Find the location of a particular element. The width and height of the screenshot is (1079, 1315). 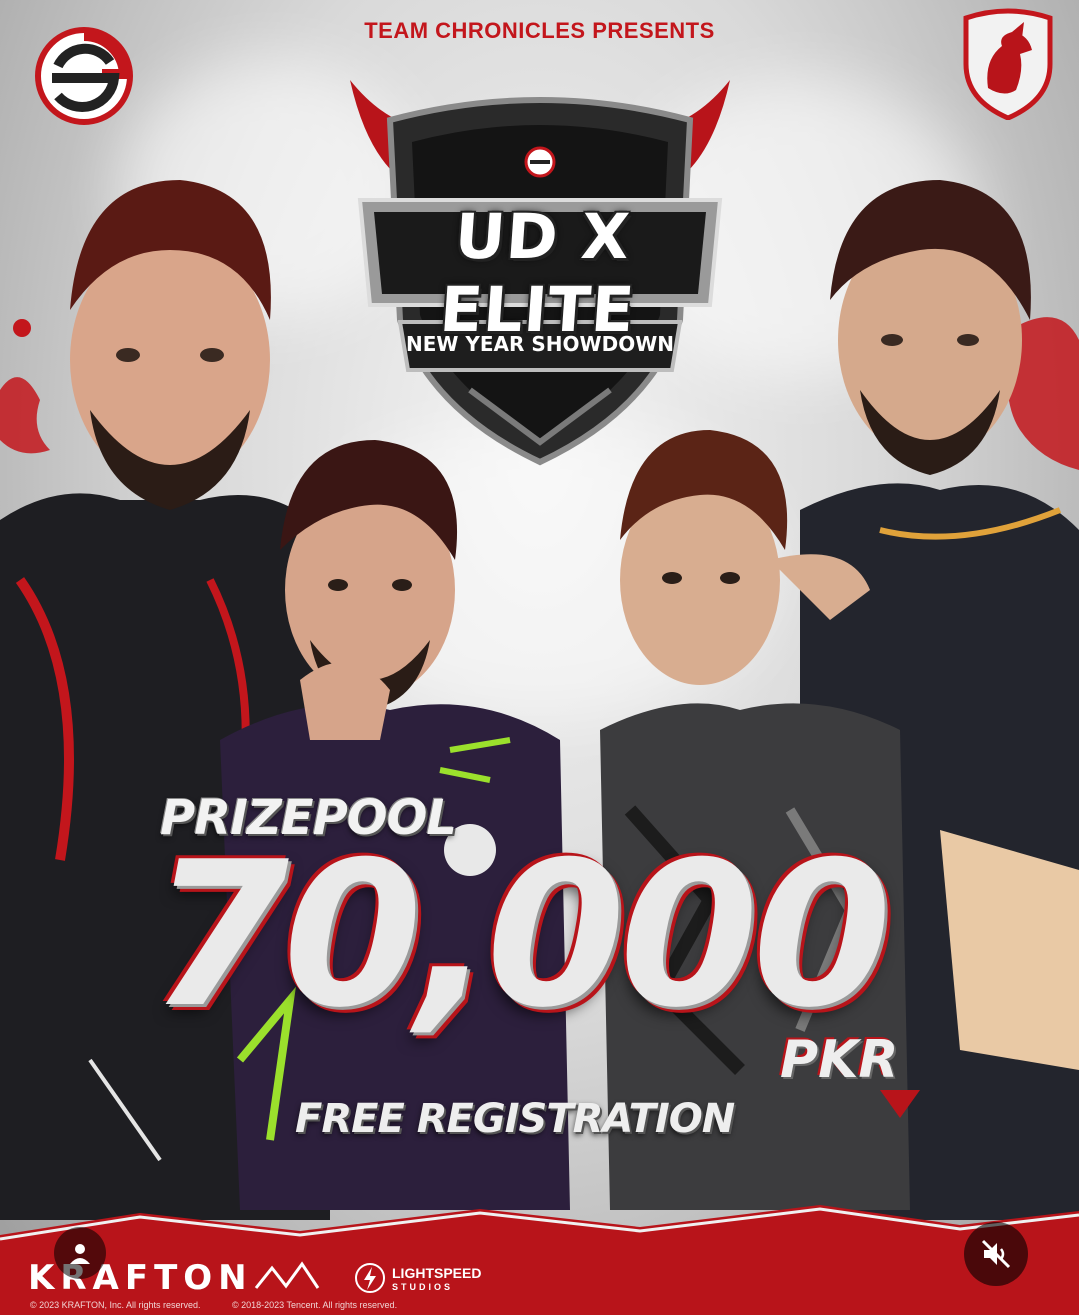

prize-amount: 70,000 is located at coordinates (521, 935).